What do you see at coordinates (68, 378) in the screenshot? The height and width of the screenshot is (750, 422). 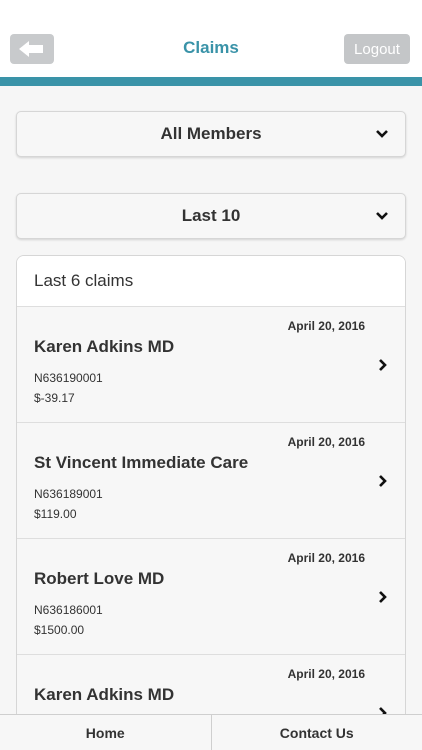 I see `claim-number: N636190001` at bounding box center [68, 378].